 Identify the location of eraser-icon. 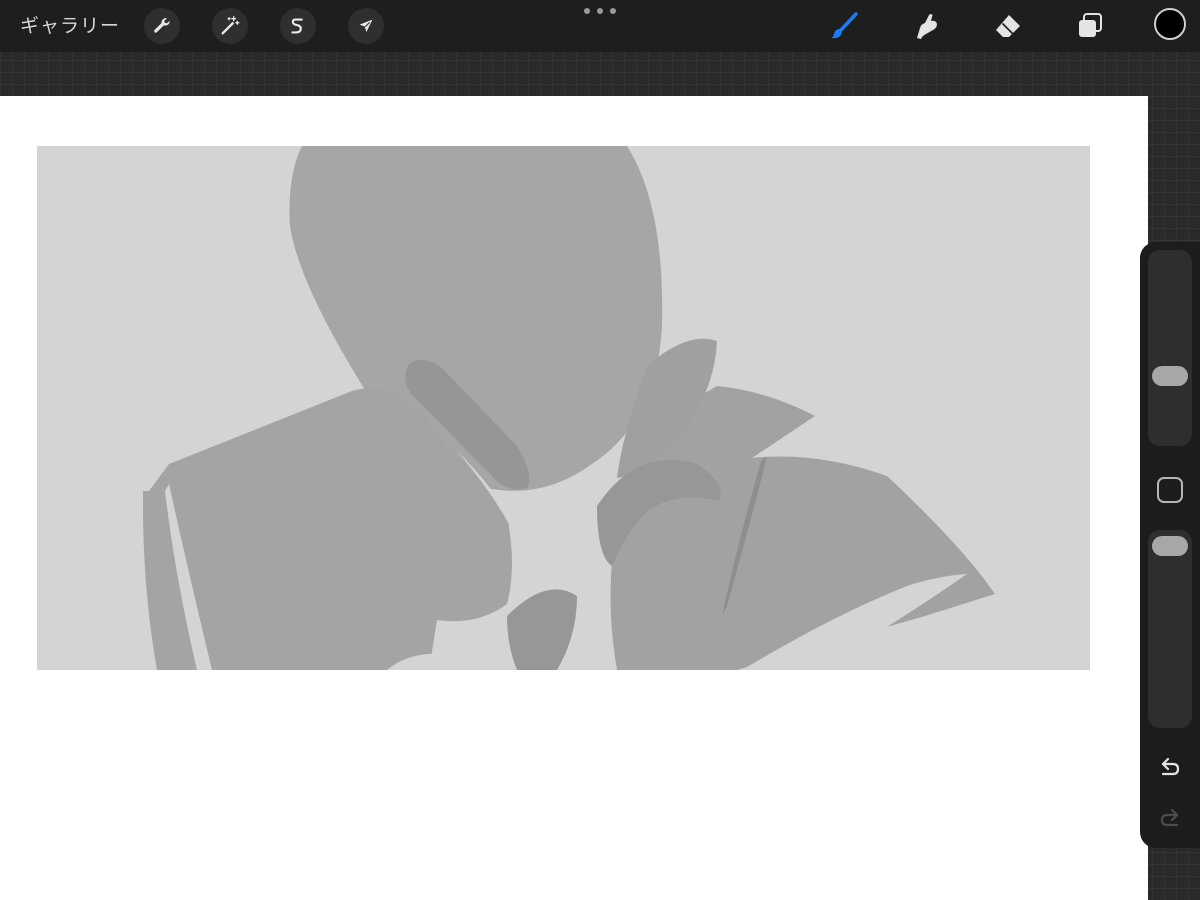
(1008, 26).